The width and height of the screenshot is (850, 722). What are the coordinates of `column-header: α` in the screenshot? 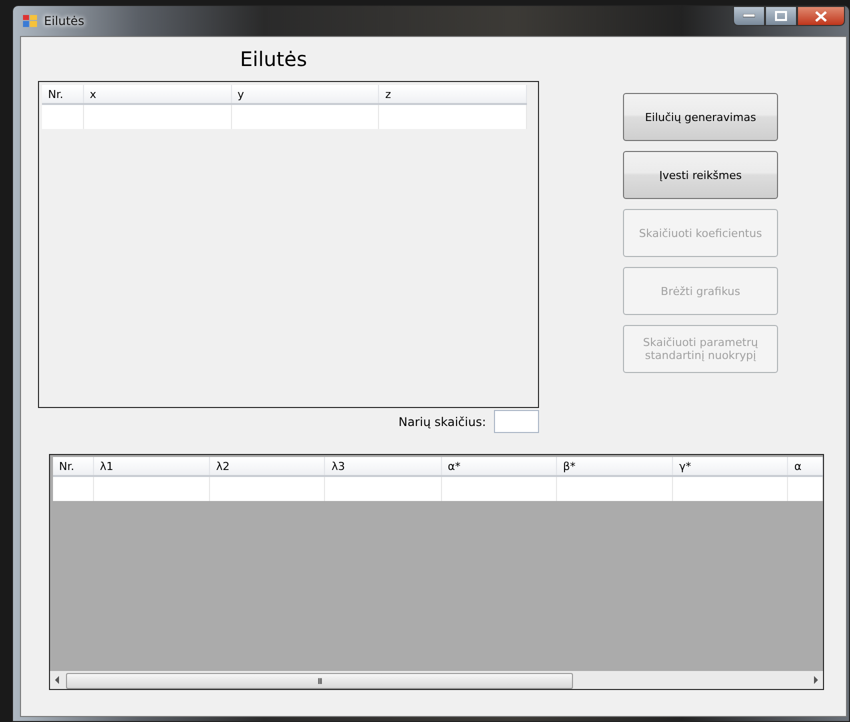 It's located at (805, 466).